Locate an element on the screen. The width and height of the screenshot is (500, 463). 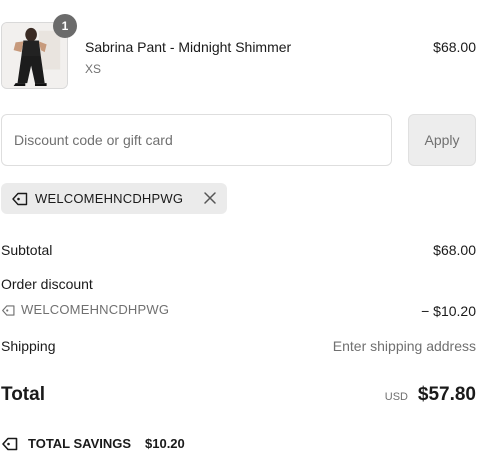
applied-discount-code: WELCOMEHNCDHPWG is located at coordinates (109, 198).